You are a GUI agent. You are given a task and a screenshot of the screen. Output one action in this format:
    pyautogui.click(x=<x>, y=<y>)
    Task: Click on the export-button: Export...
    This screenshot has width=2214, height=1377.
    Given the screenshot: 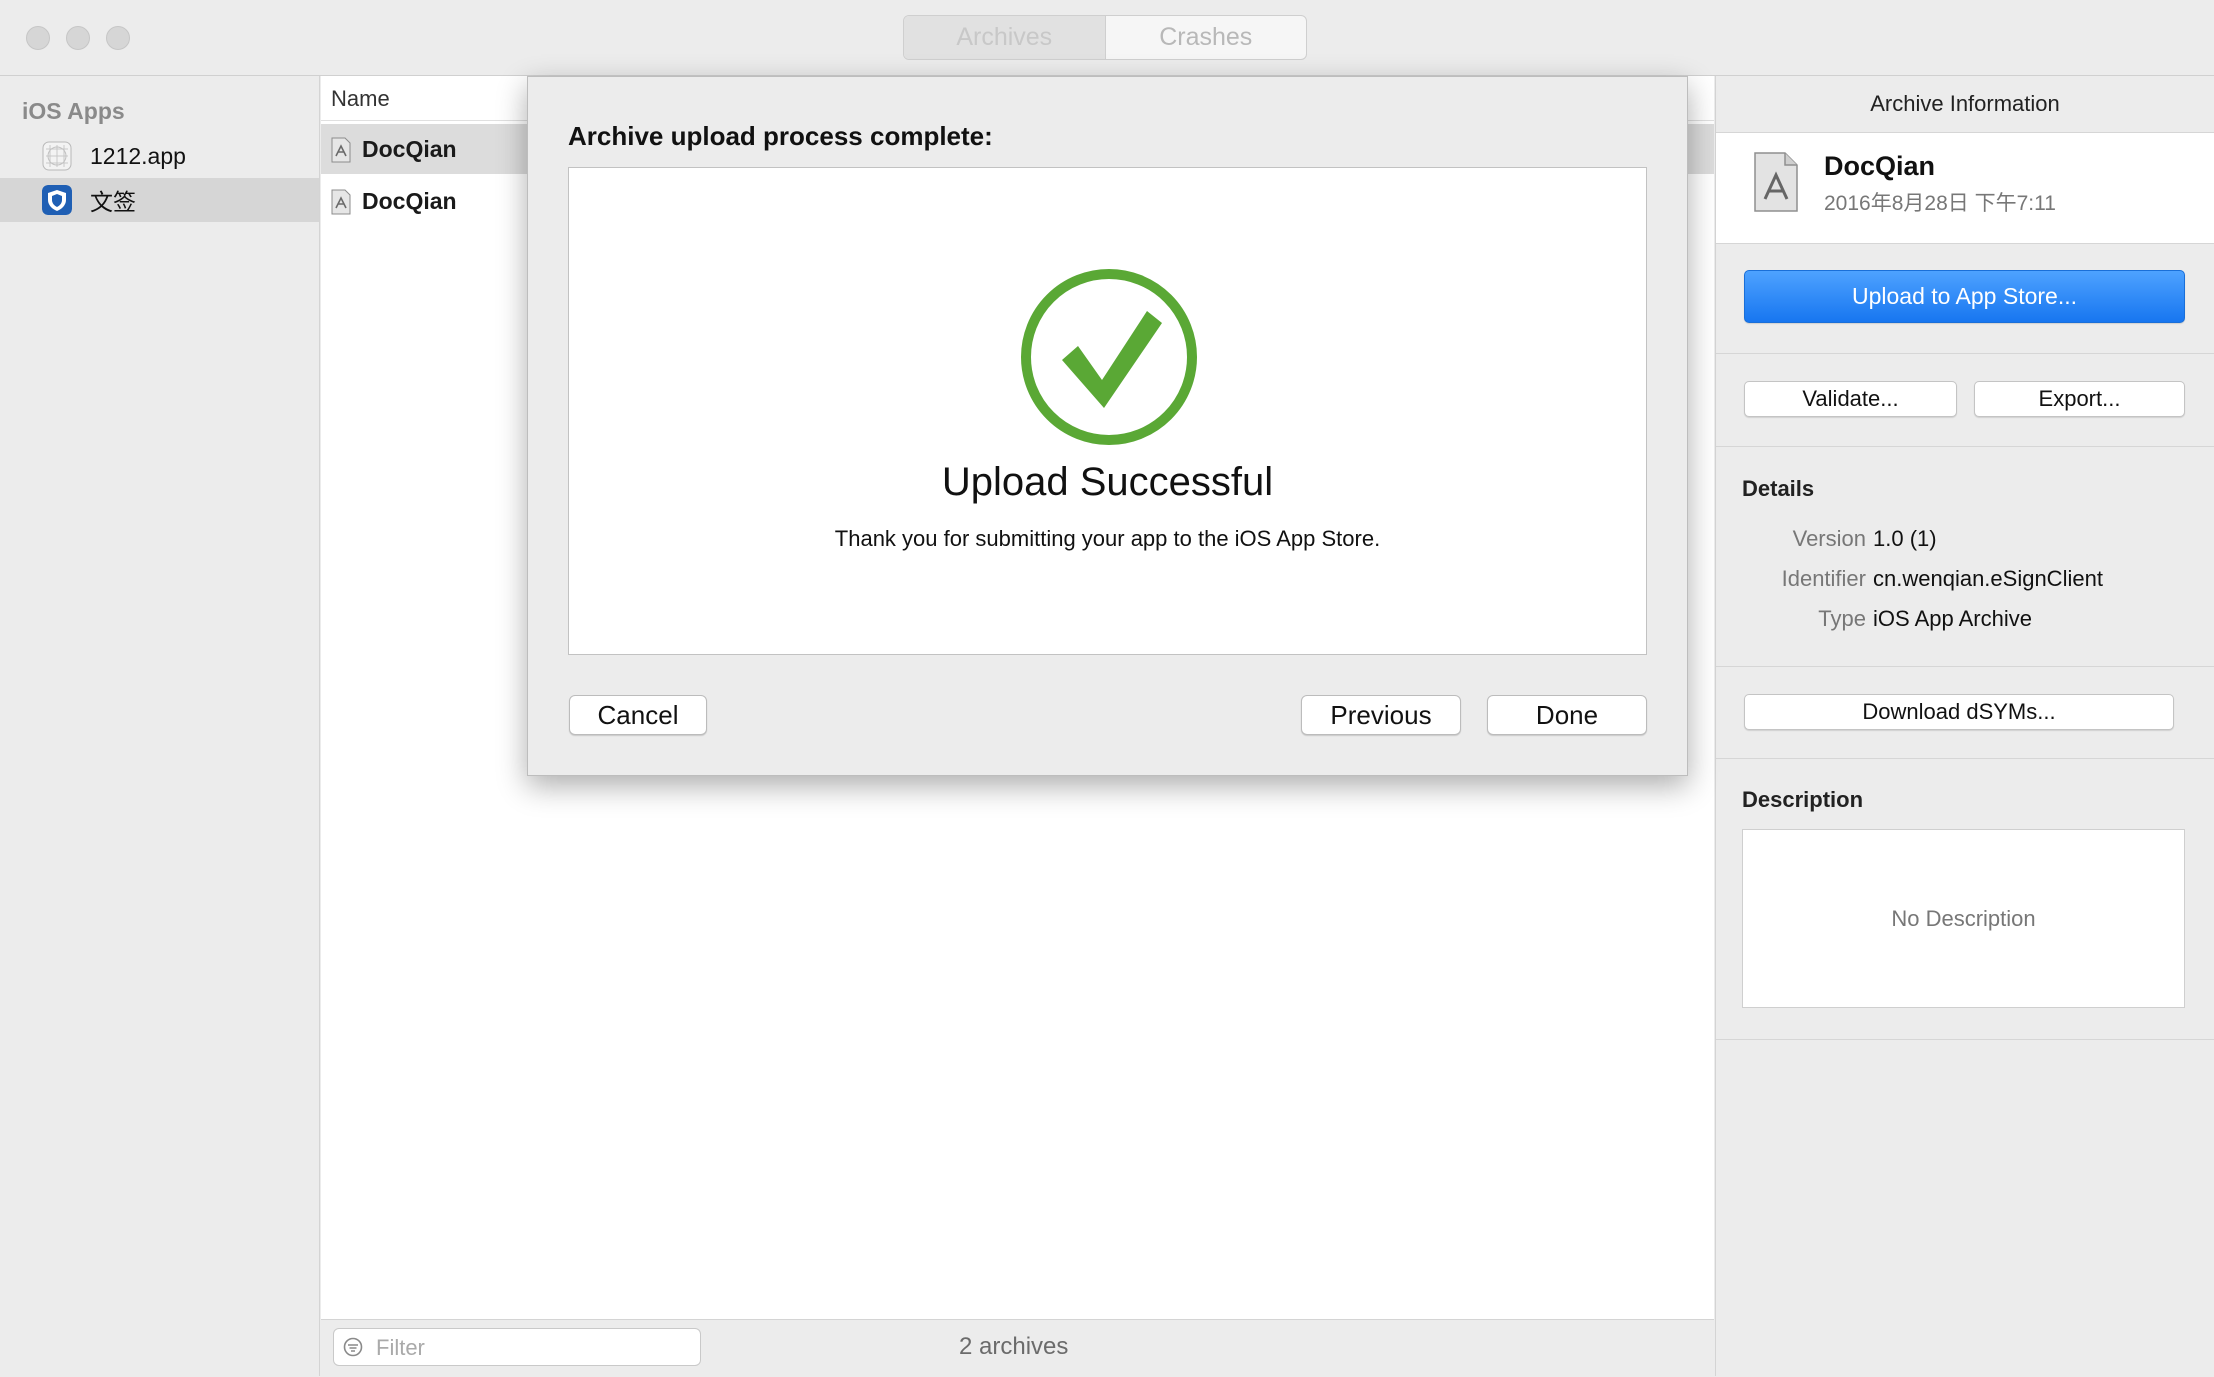 What is the action you would take?
    pyautogui.click(x=2079, y=399)
    